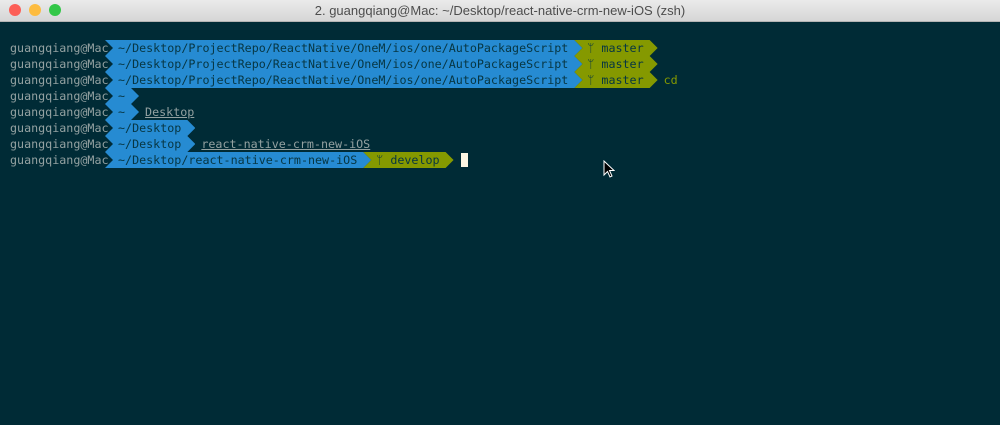 Image resolution: width=1000 pixels, height=425 pixels. What do you see at coordinates (670, 80) in the screenshot?
I see `typed-command: cd` at bounding box center [670, 80].